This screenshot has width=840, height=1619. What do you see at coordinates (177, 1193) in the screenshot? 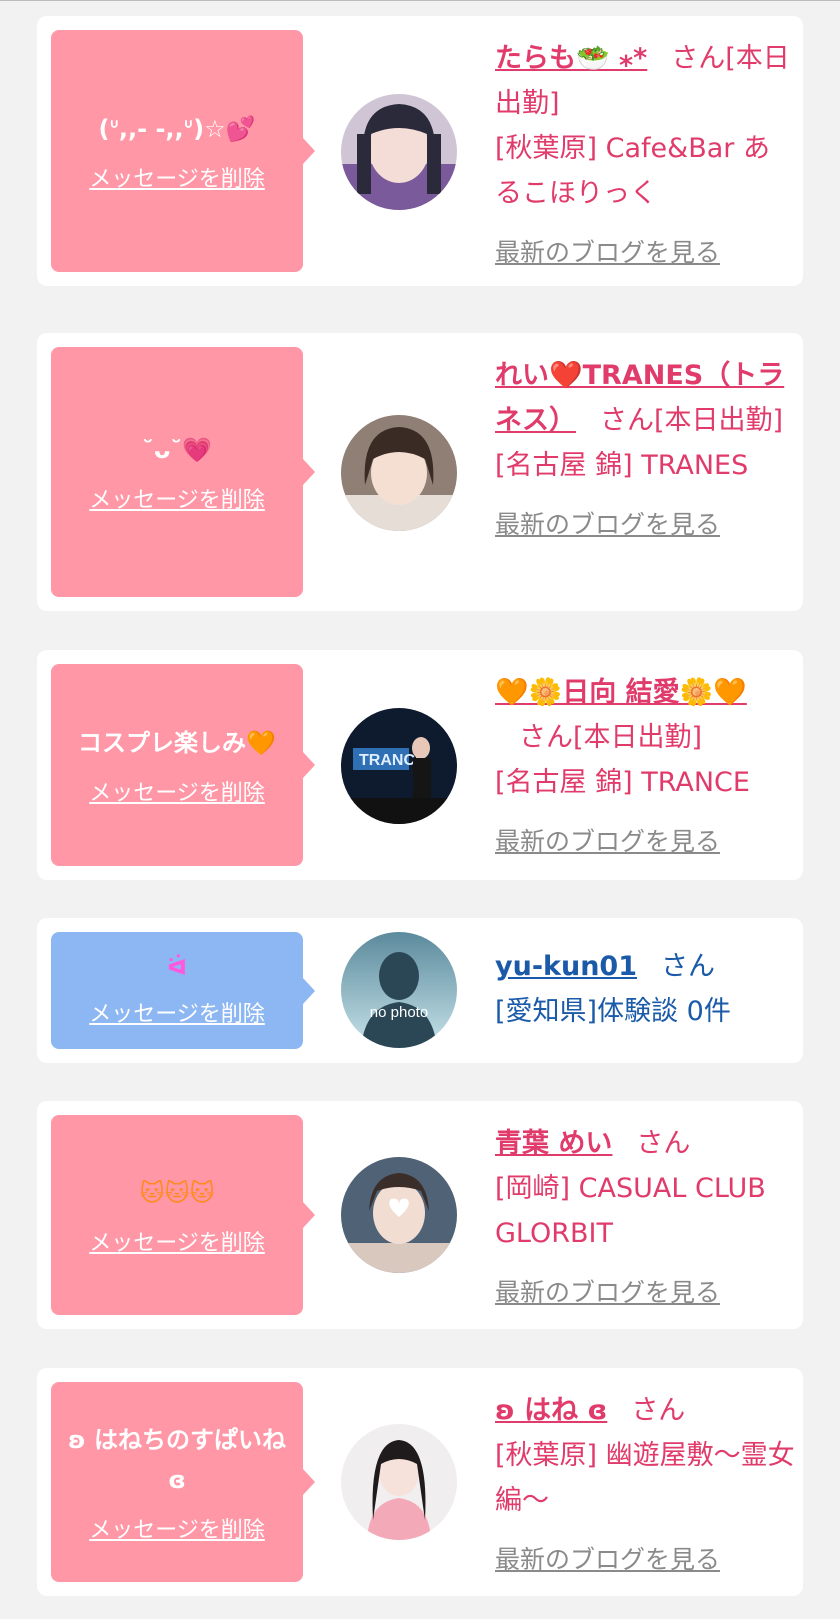
I see `message-text: 🐱🐱🐱` at bounding box center [177, 1193].